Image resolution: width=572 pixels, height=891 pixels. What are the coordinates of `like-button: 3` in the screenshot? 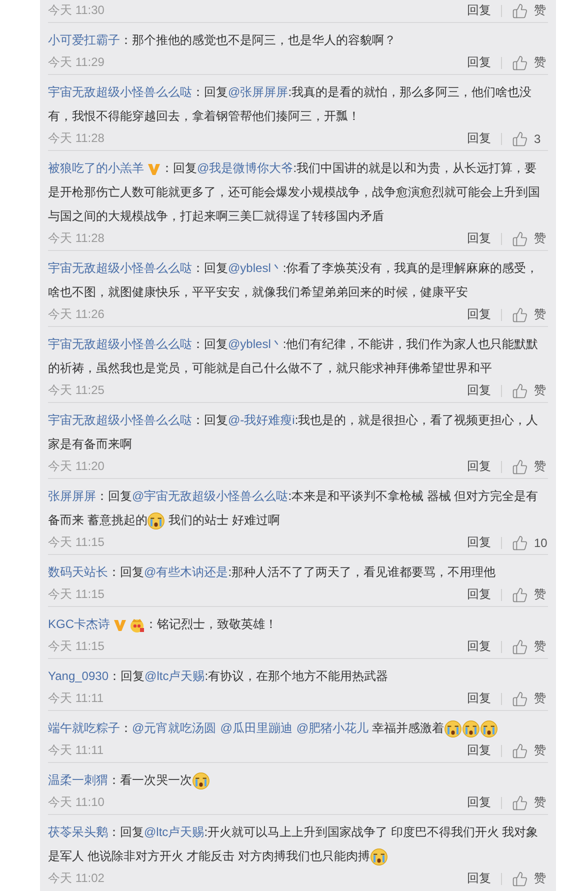 It's located at (530, 138).